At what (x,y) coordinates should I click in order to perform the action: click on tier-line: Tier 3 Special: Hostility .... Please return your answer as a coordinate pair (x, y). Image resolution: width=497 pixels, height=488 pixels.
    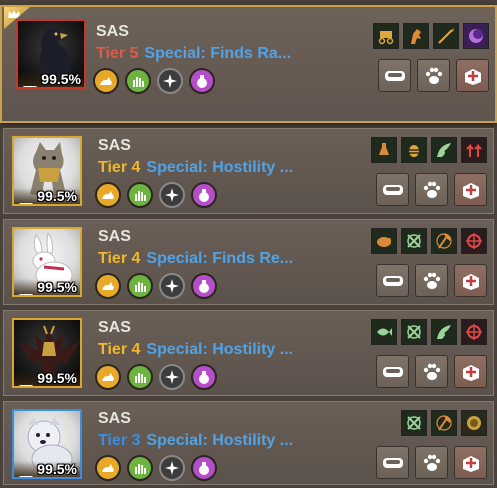
    Looking at the image, I should click on (195, 441).